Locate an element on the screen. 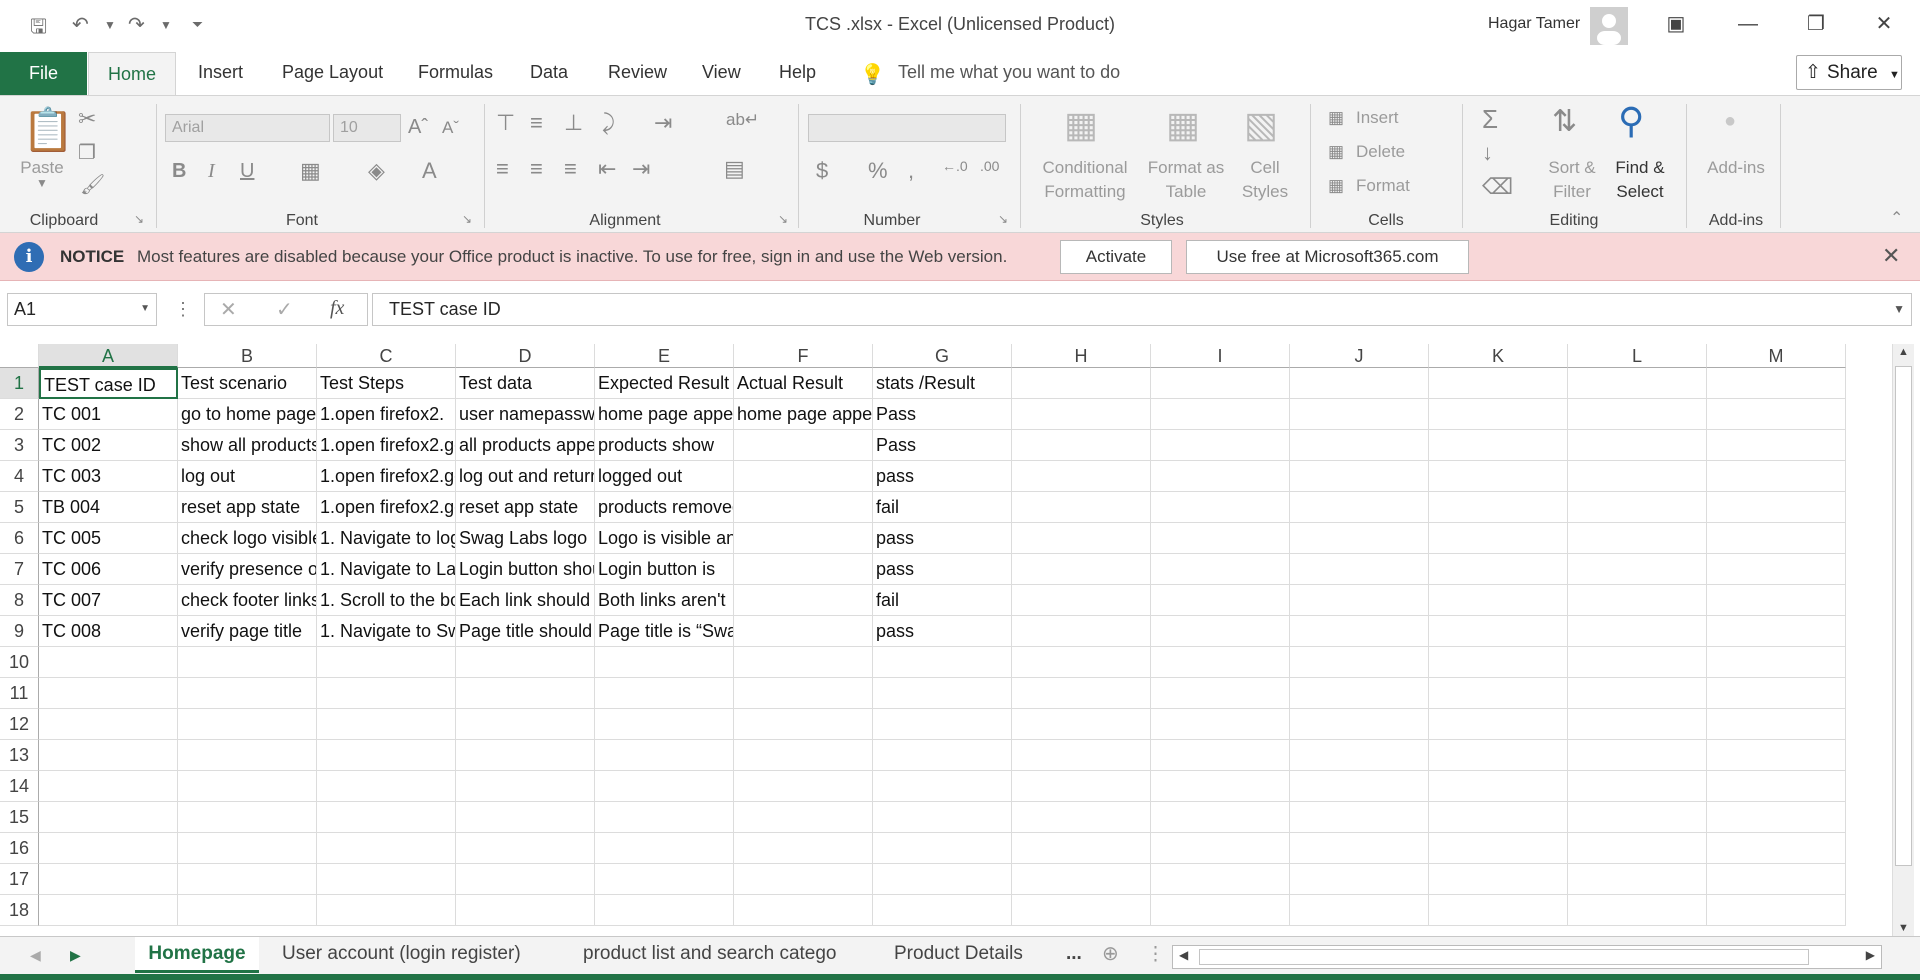  cell-F13 is located at coordinates (803, 755).